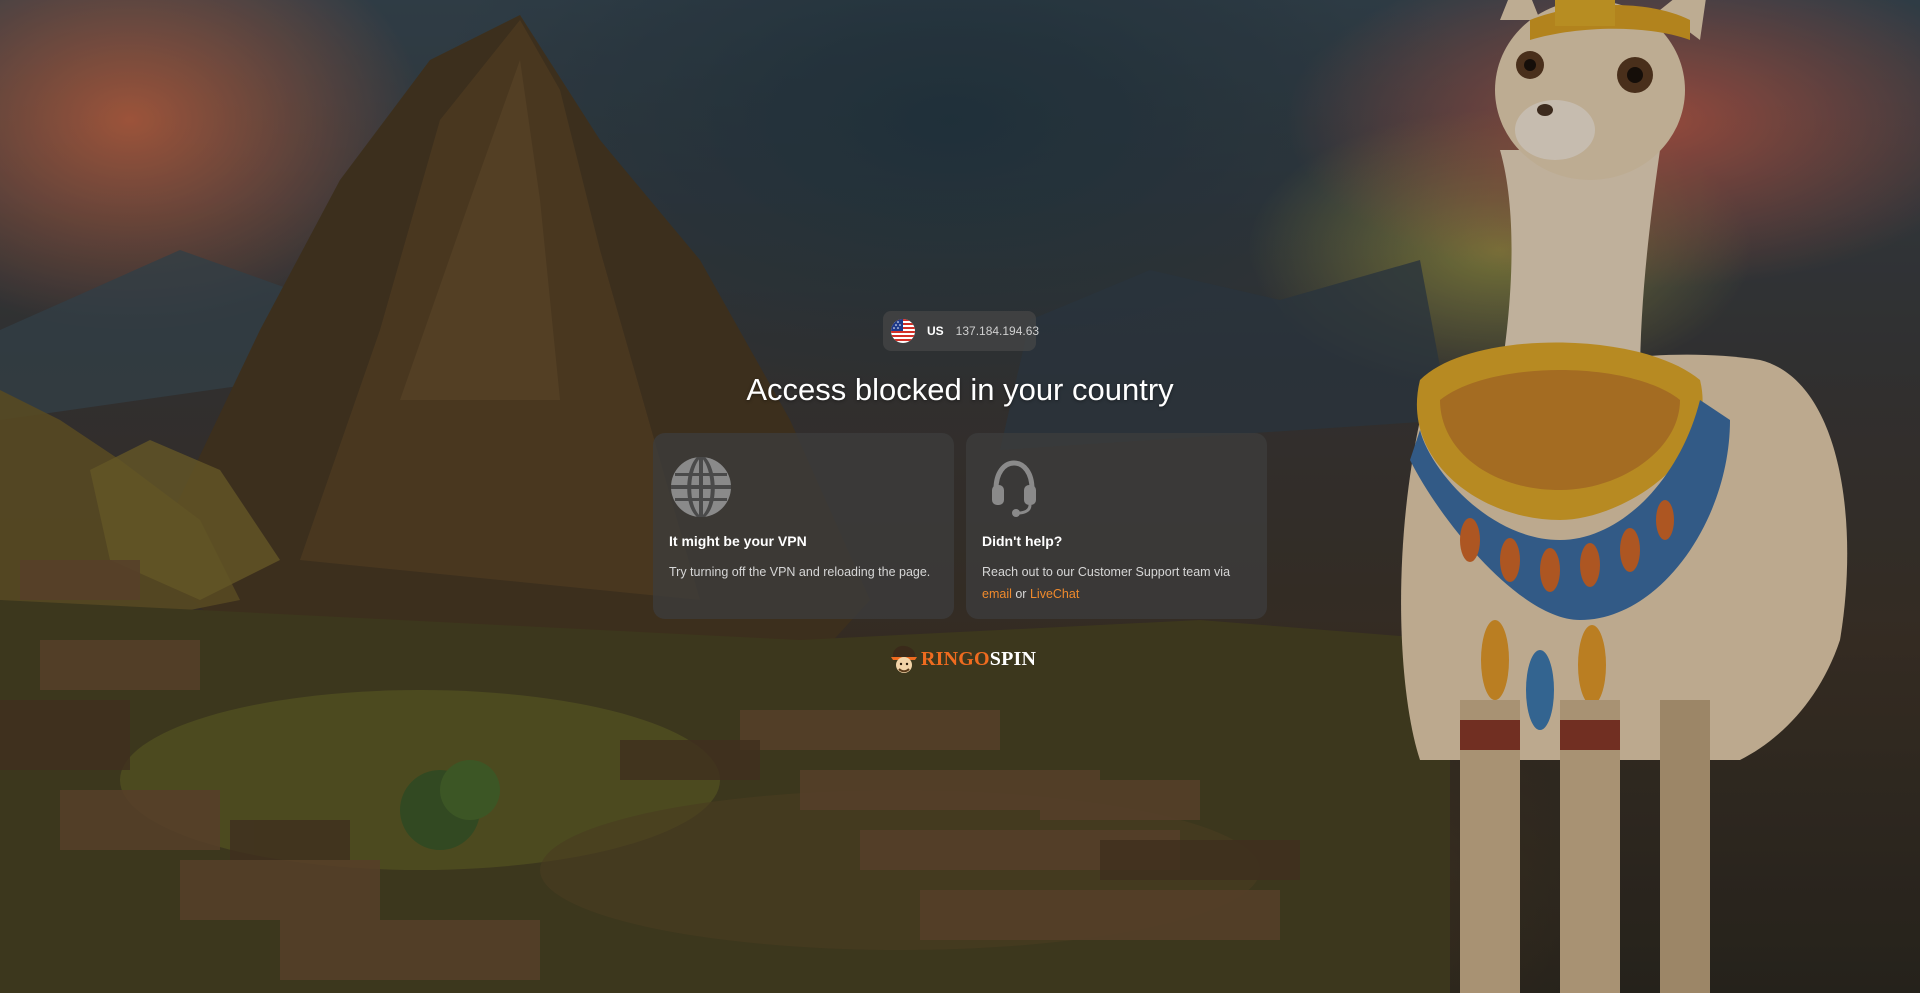 Image resolution: width=1920 pixels, height=993 pixels. What do you see at coordinates (1013, 658) in the screenshot?
I see `brand-name-part2: SPIN` at bounding box center [1013, 658].